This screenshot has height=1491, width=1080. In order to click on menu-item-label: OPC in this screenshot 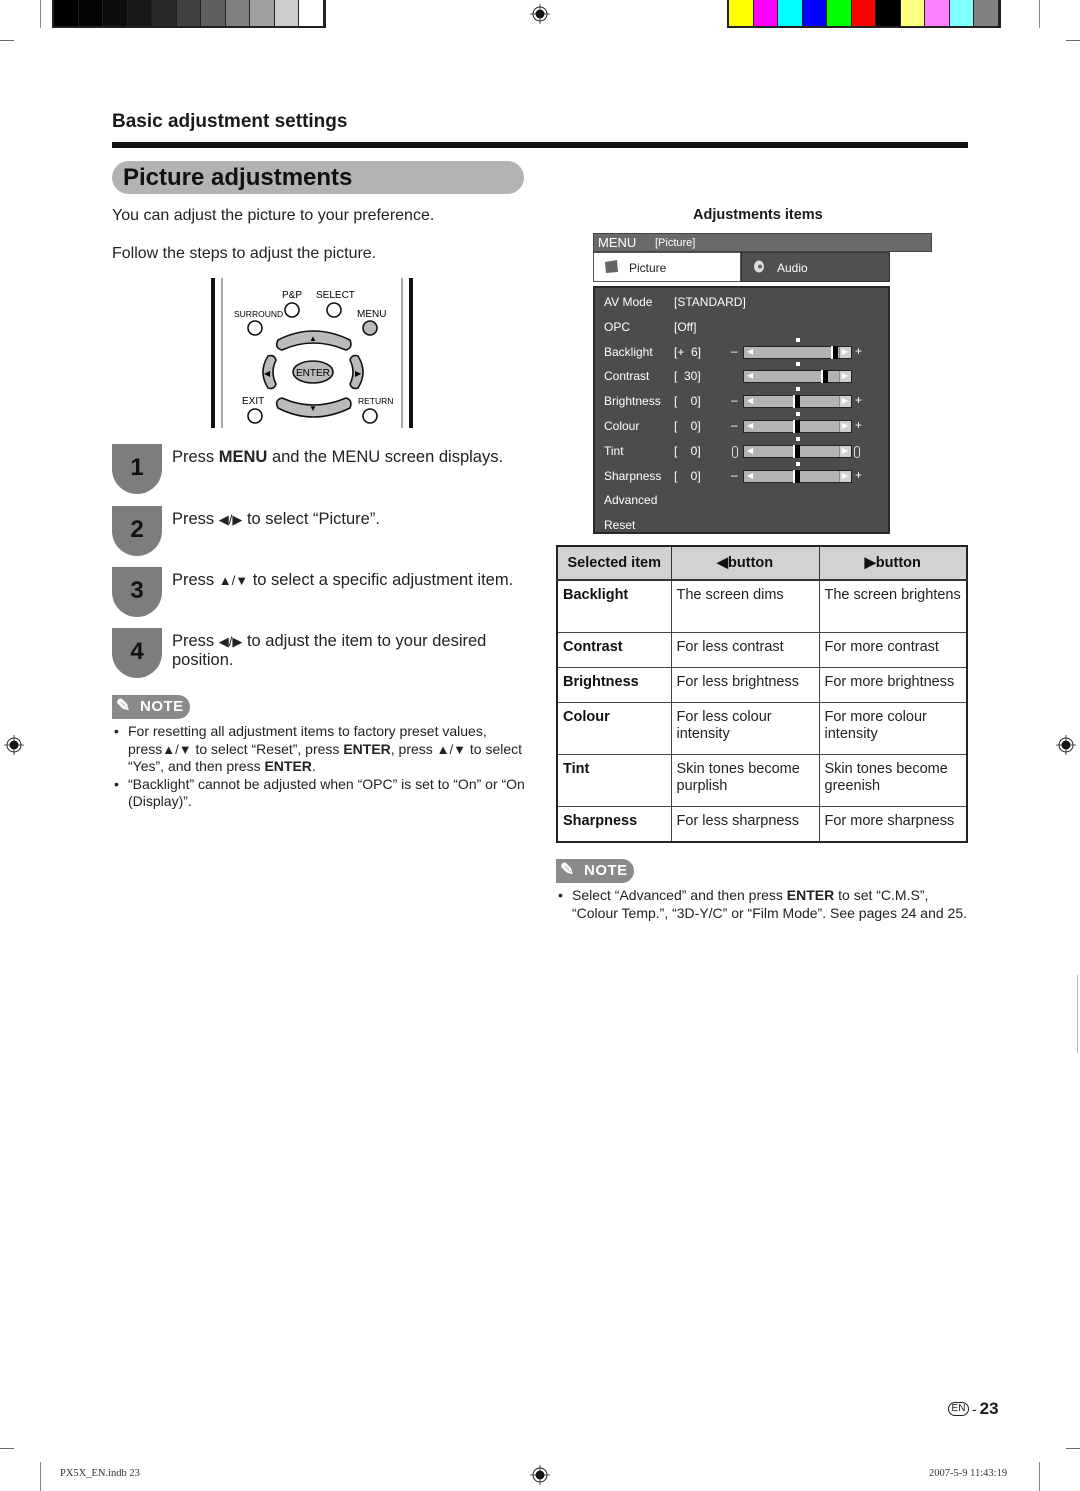, I will do `click(617, 326)`.